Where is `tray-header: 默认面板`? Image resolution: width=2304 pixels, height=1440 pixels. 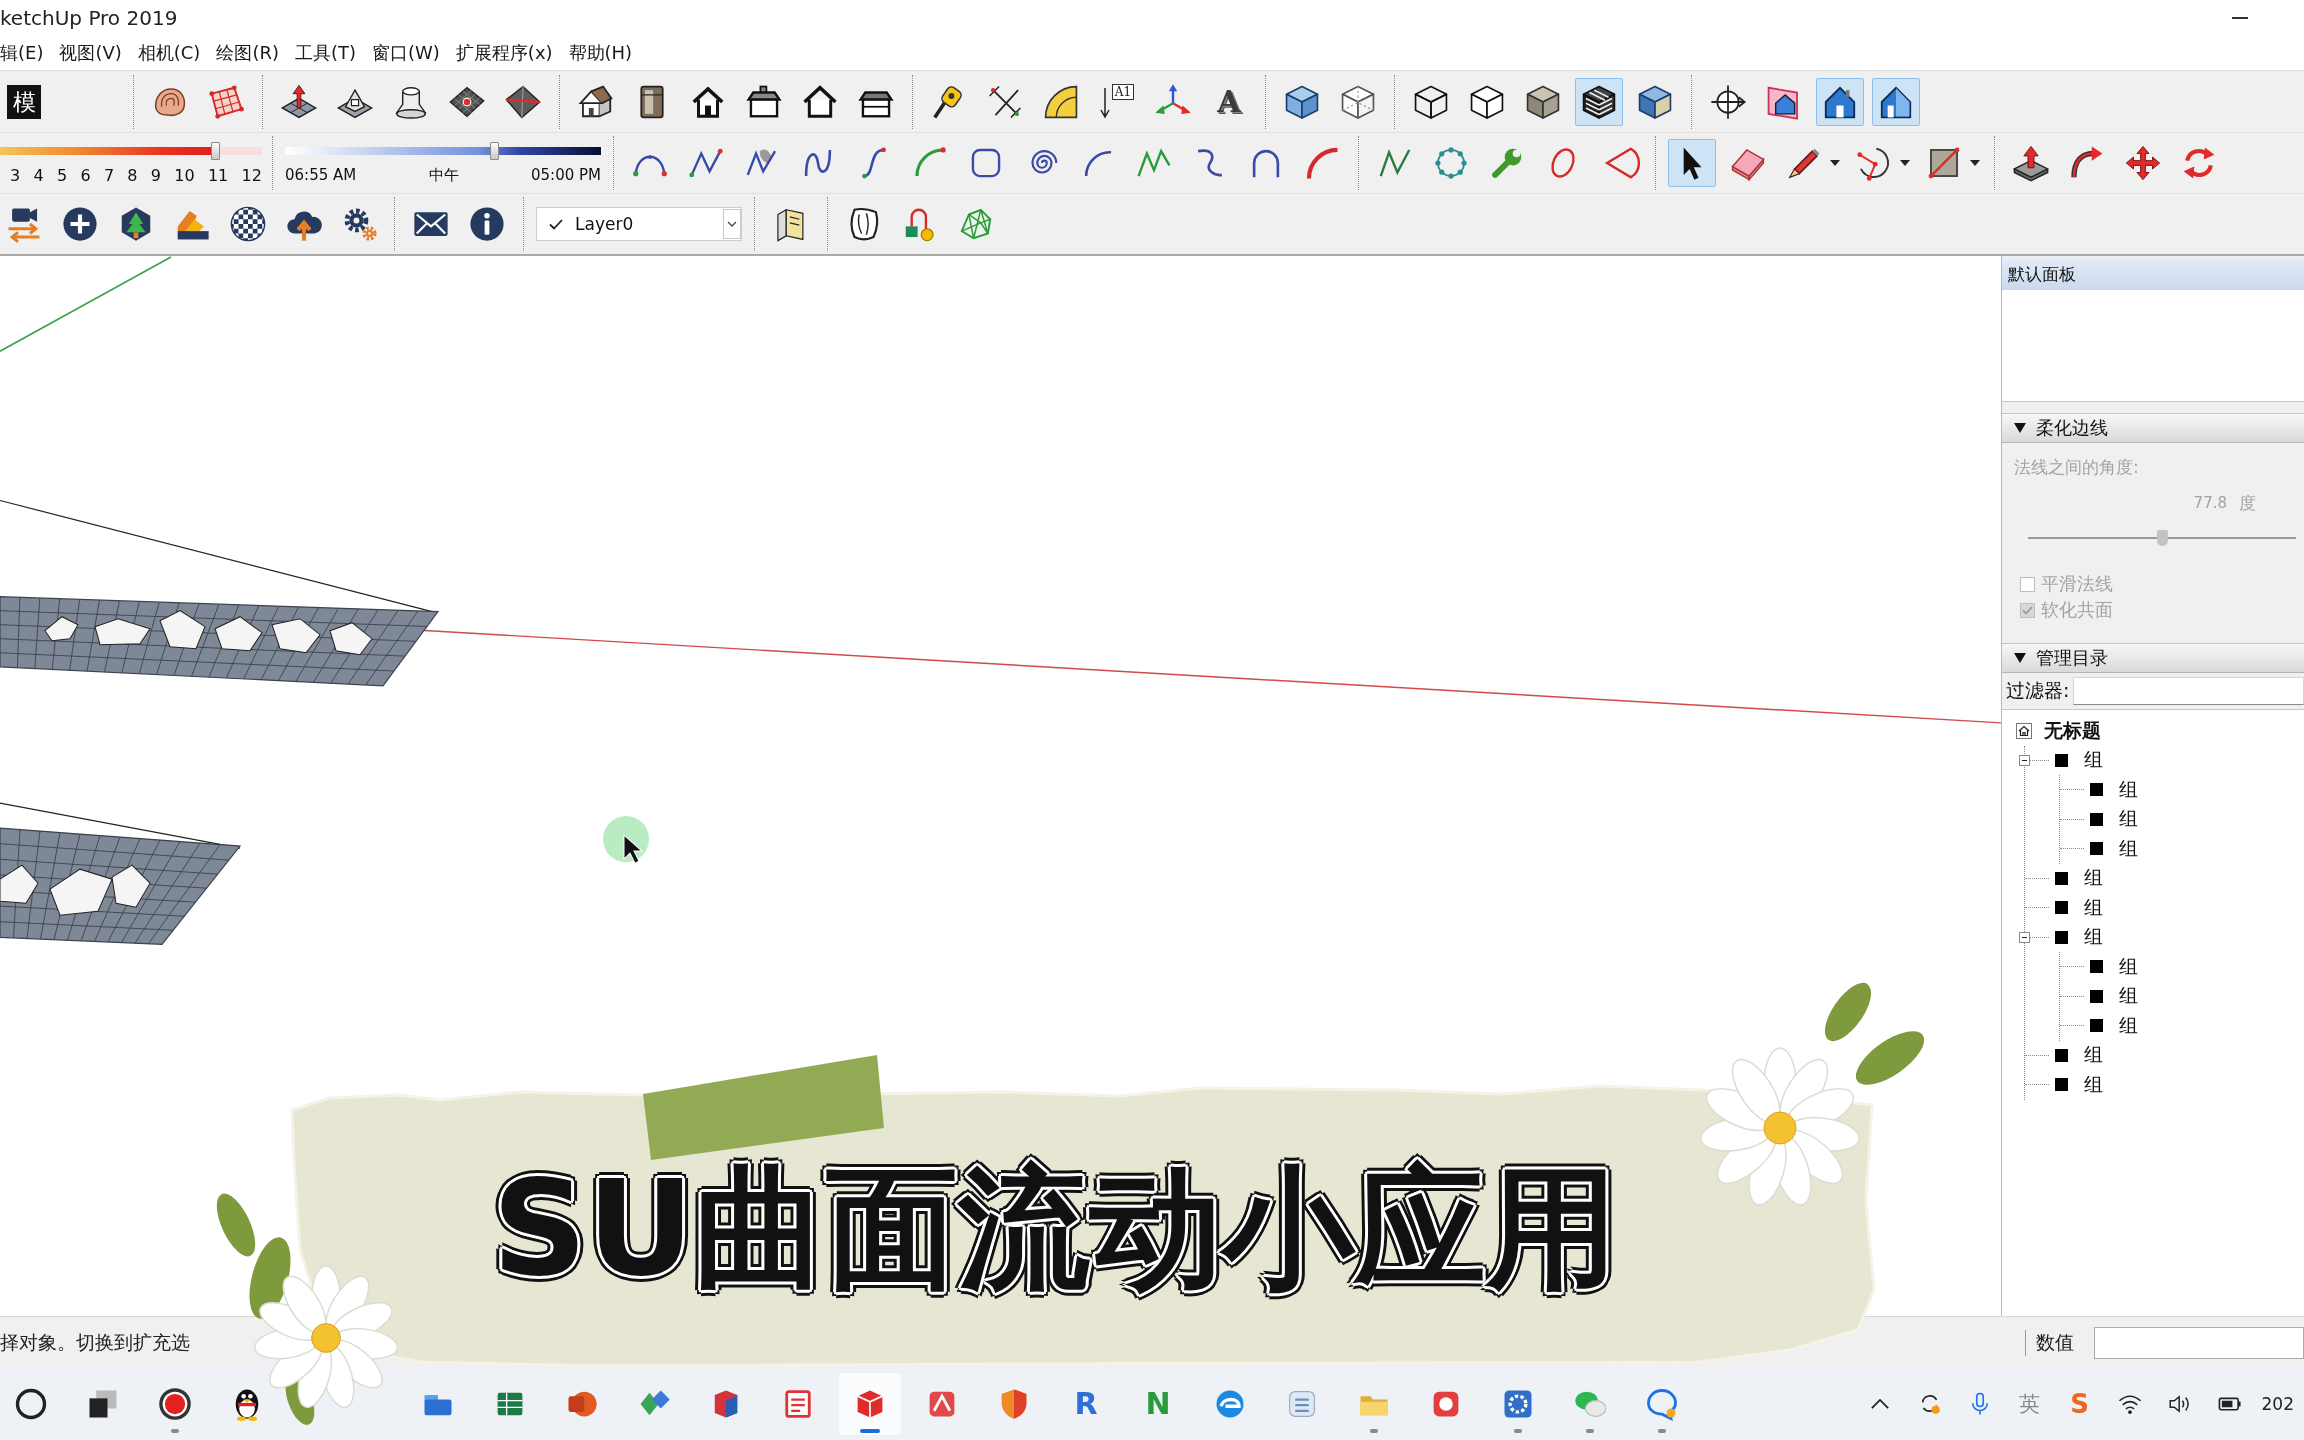 tray-header: 默认面板 is located at coordinates (2153, 274).